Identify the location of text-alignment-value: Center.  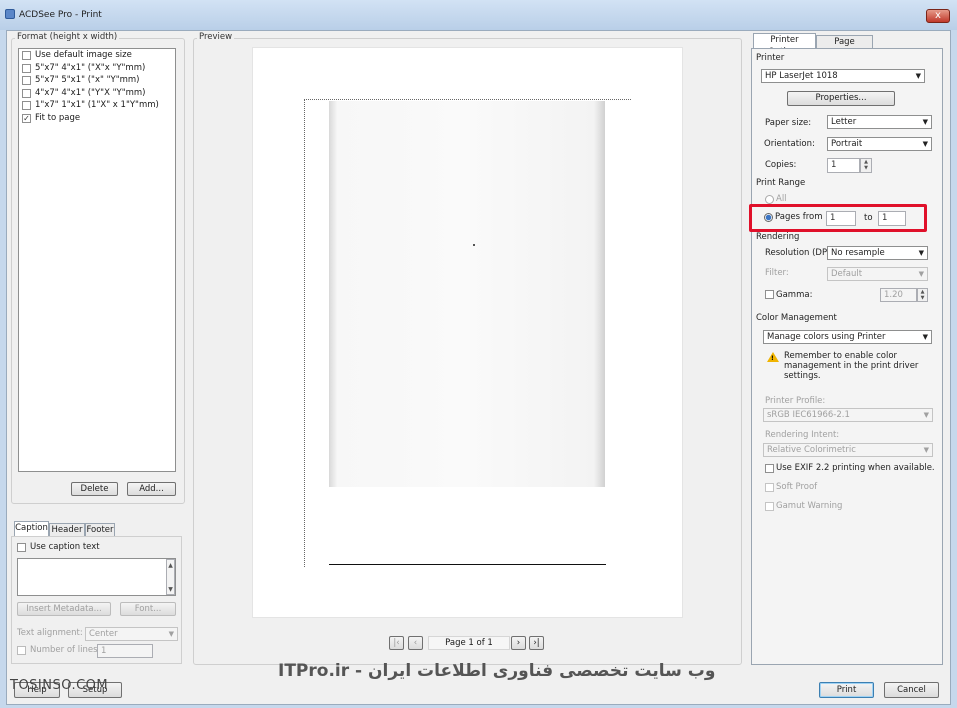
(103, 634).